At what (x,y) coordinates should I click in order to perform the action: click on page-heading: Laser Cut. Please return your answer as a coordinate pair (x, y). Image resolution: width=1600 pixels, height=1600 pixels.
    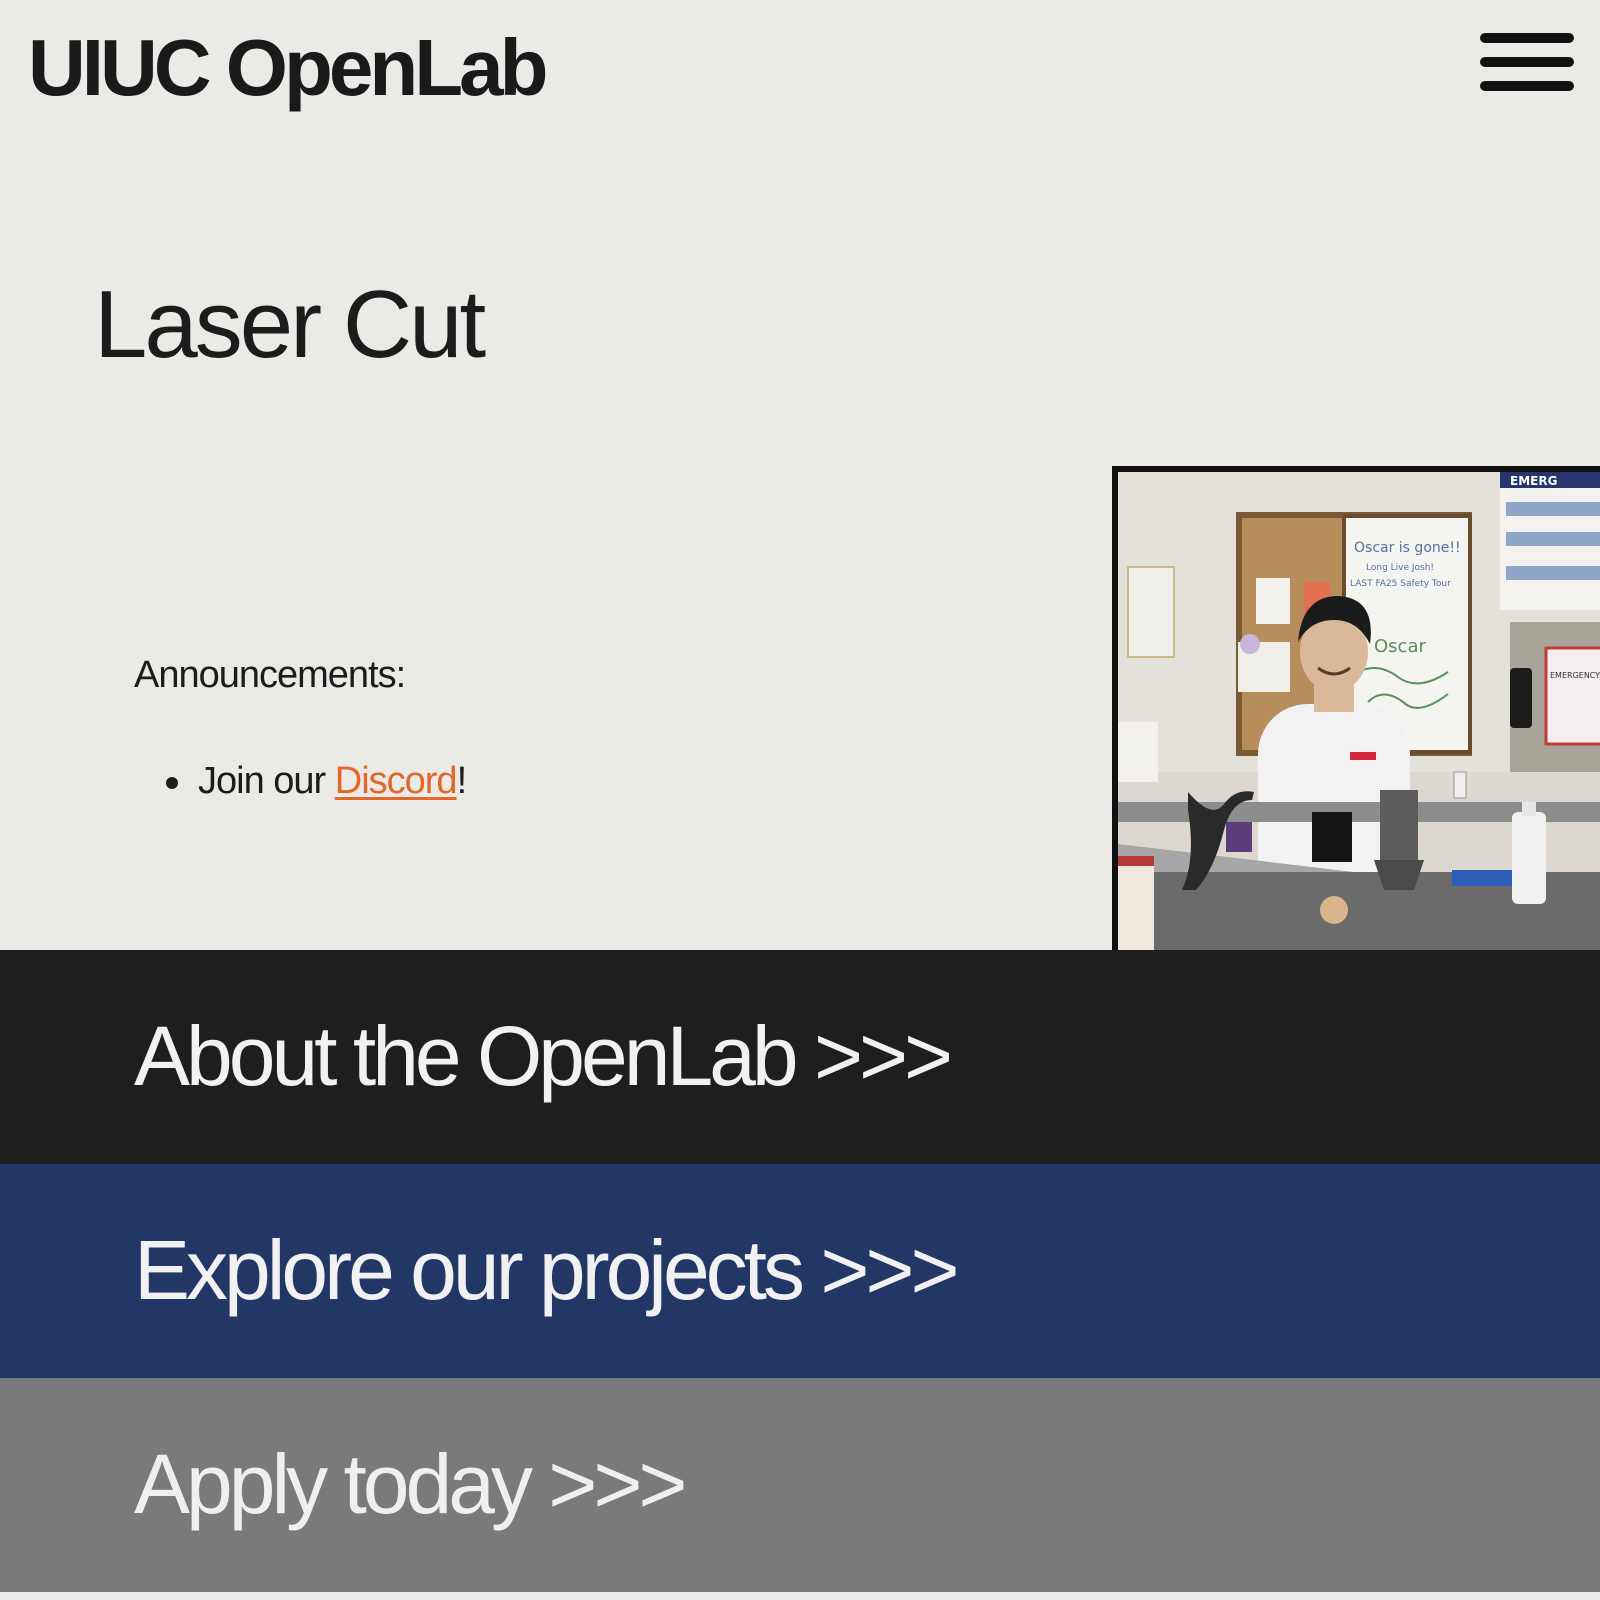
    Looking at the image, I should click on (290, 324).